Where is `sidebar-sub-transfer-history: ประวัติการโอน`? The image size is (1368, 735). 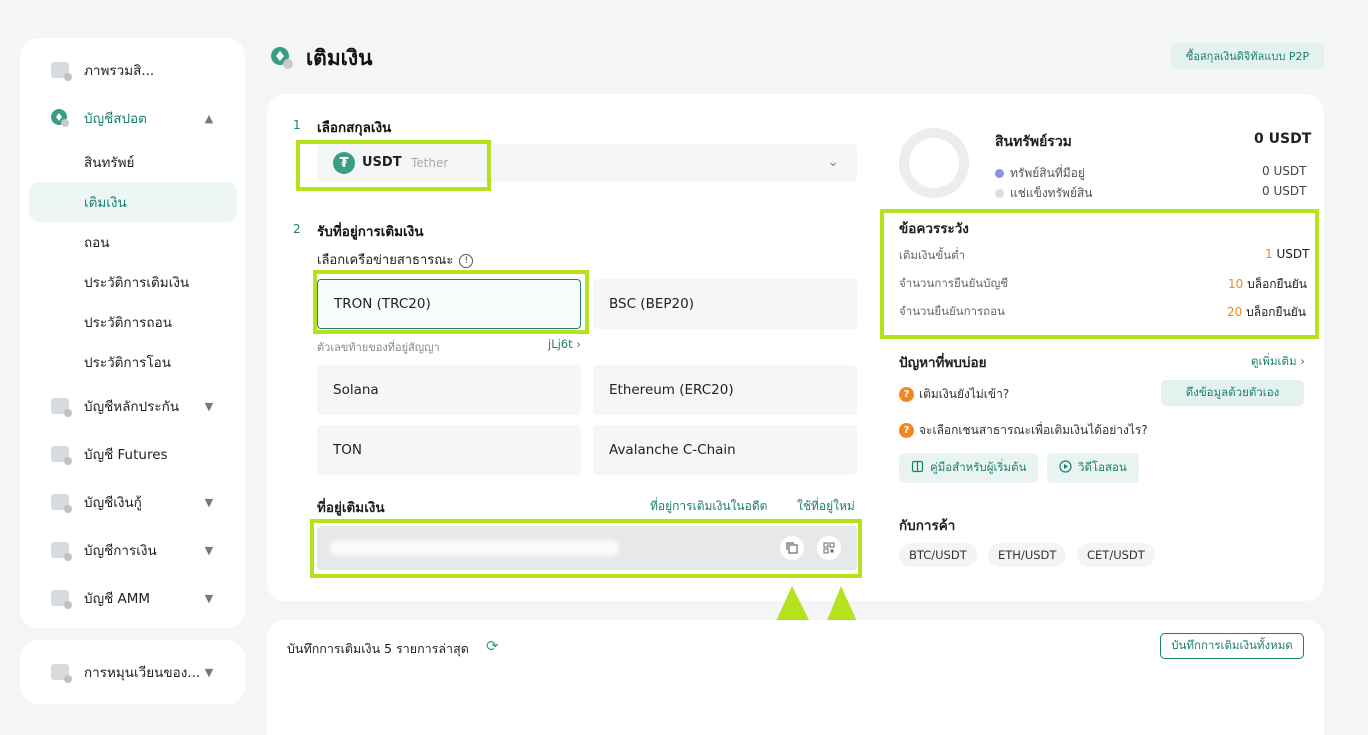 sidebar-sub-transfer-history: ประวัติการโอน is located at coordinates (133, 362).